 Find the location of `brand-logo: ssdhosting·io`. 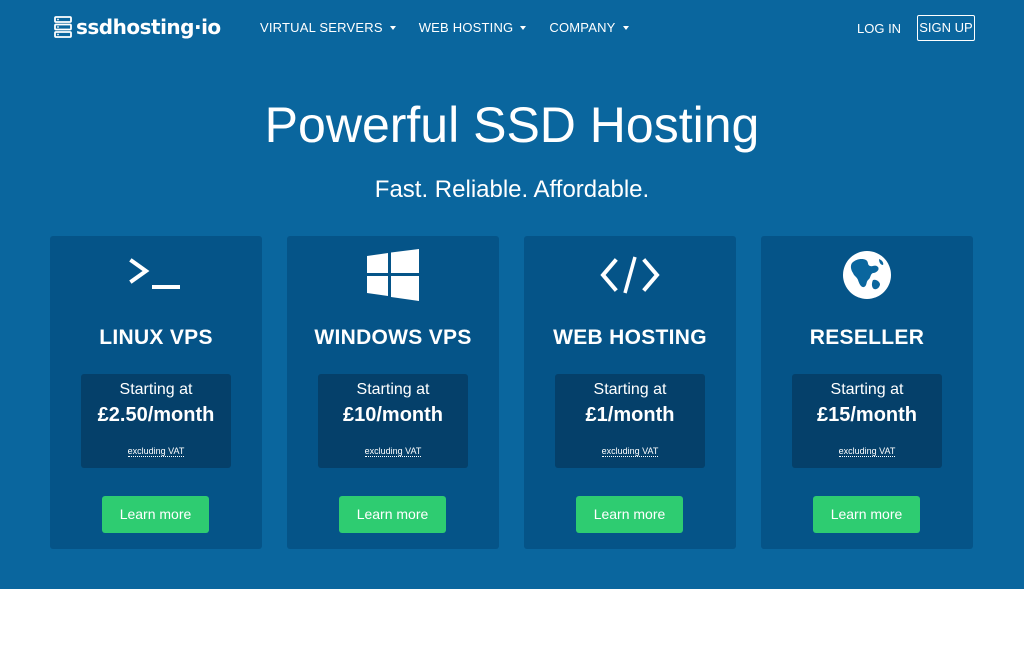

brand-logo: ssdhosting·io is located at coordinates (137, 27).